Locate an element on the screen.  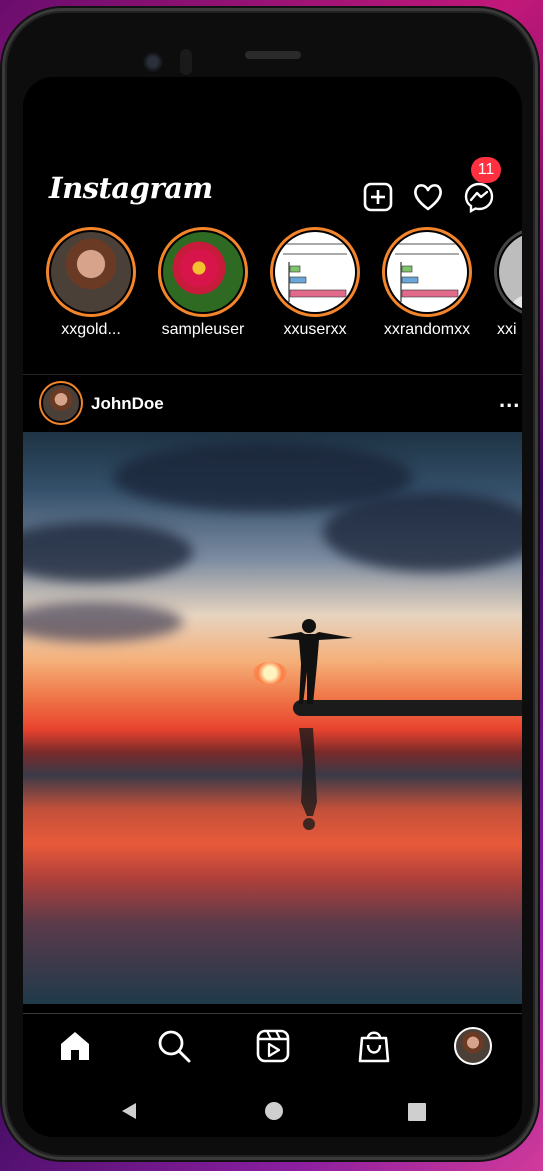
home-circle-icon is located at coordinates (274, 1111).